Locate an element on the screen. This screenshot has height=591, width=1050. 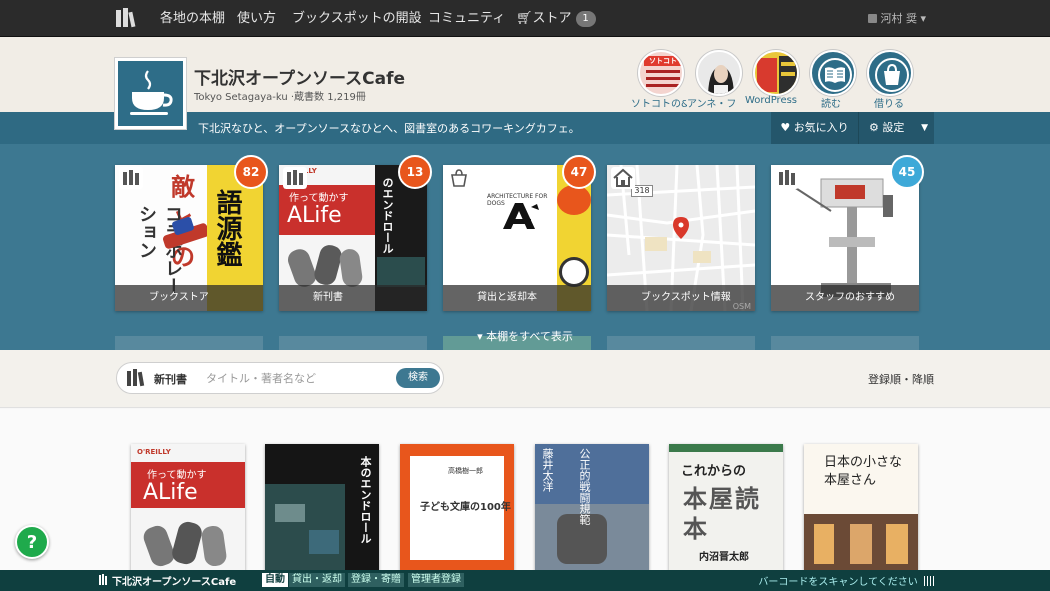
book-cover: 本のエンドロール is located at coordinates (322, 508).